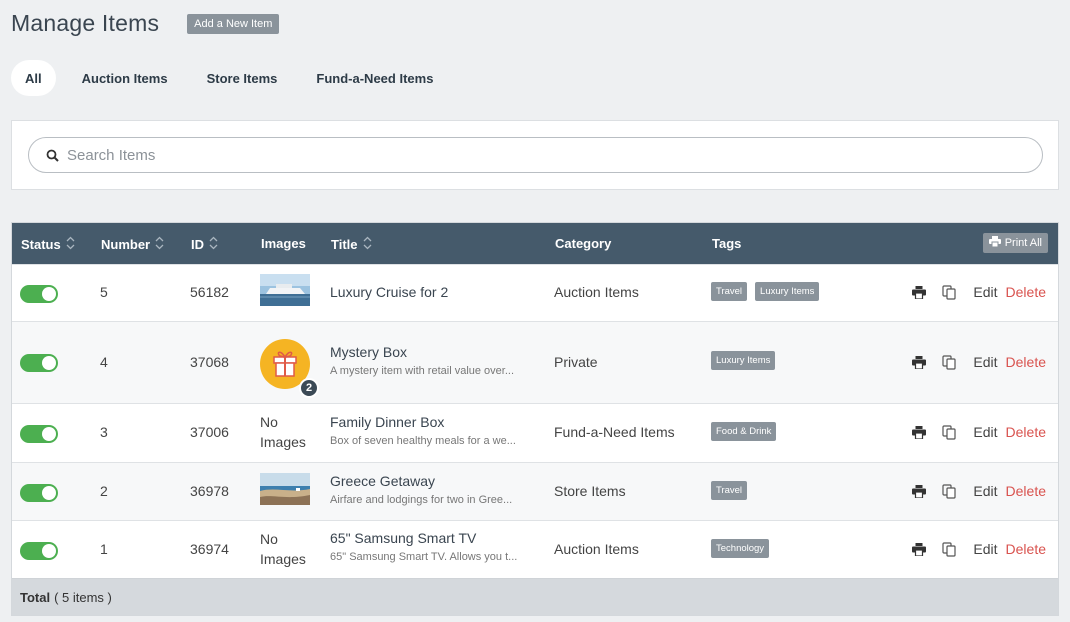  I want to click on print-all-label: Print All, so click(1023, 243).